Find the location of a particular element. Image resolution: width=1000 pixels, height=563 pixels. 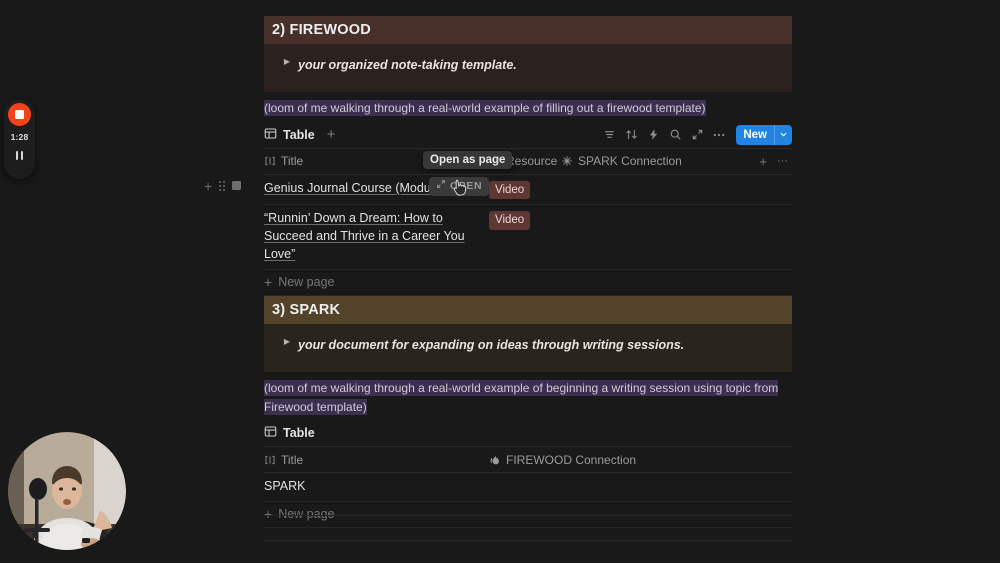

pause-recording-button is located at coordinates (19, 155).